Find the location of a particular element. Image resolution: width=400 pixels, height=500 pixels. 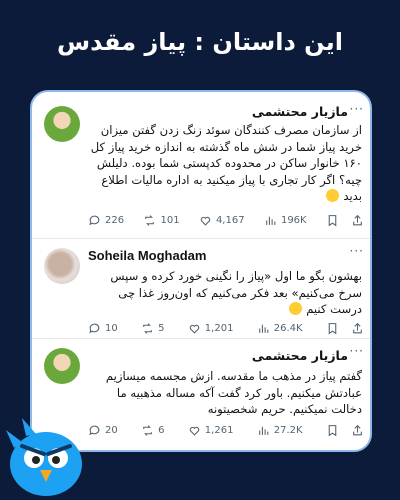

tweet-actions: 20 6 1,261 27.2K is located at coordinates (226, 430).